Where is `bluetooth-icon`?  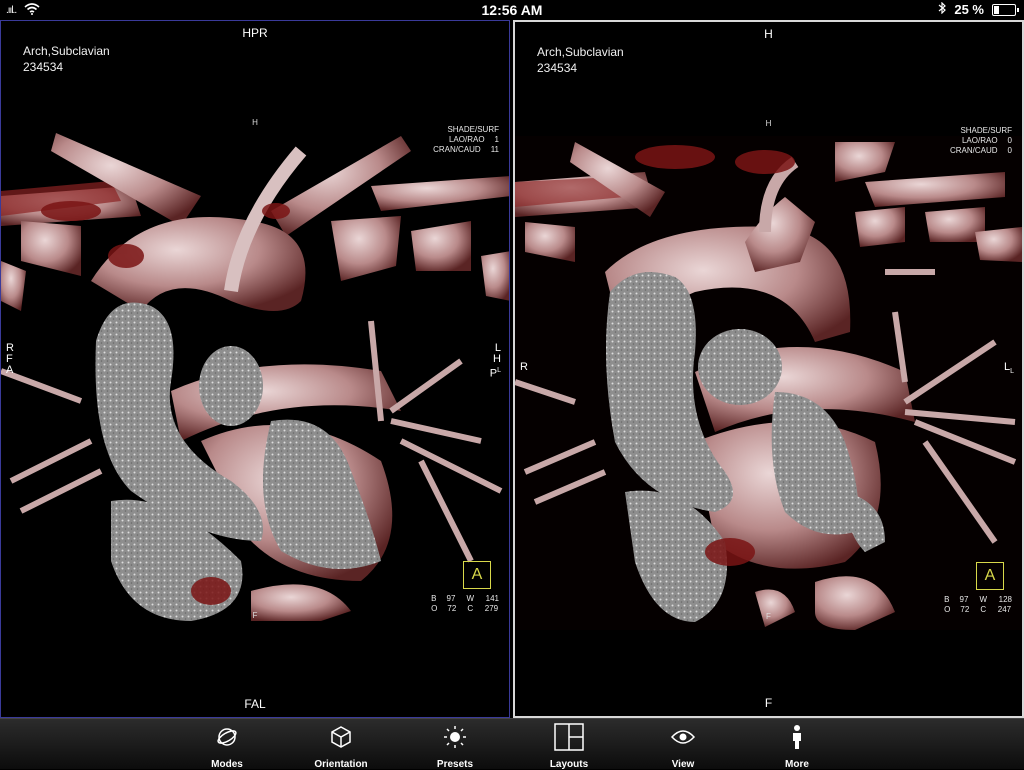
bluetooth-icon is located at coordinates (942, 9).